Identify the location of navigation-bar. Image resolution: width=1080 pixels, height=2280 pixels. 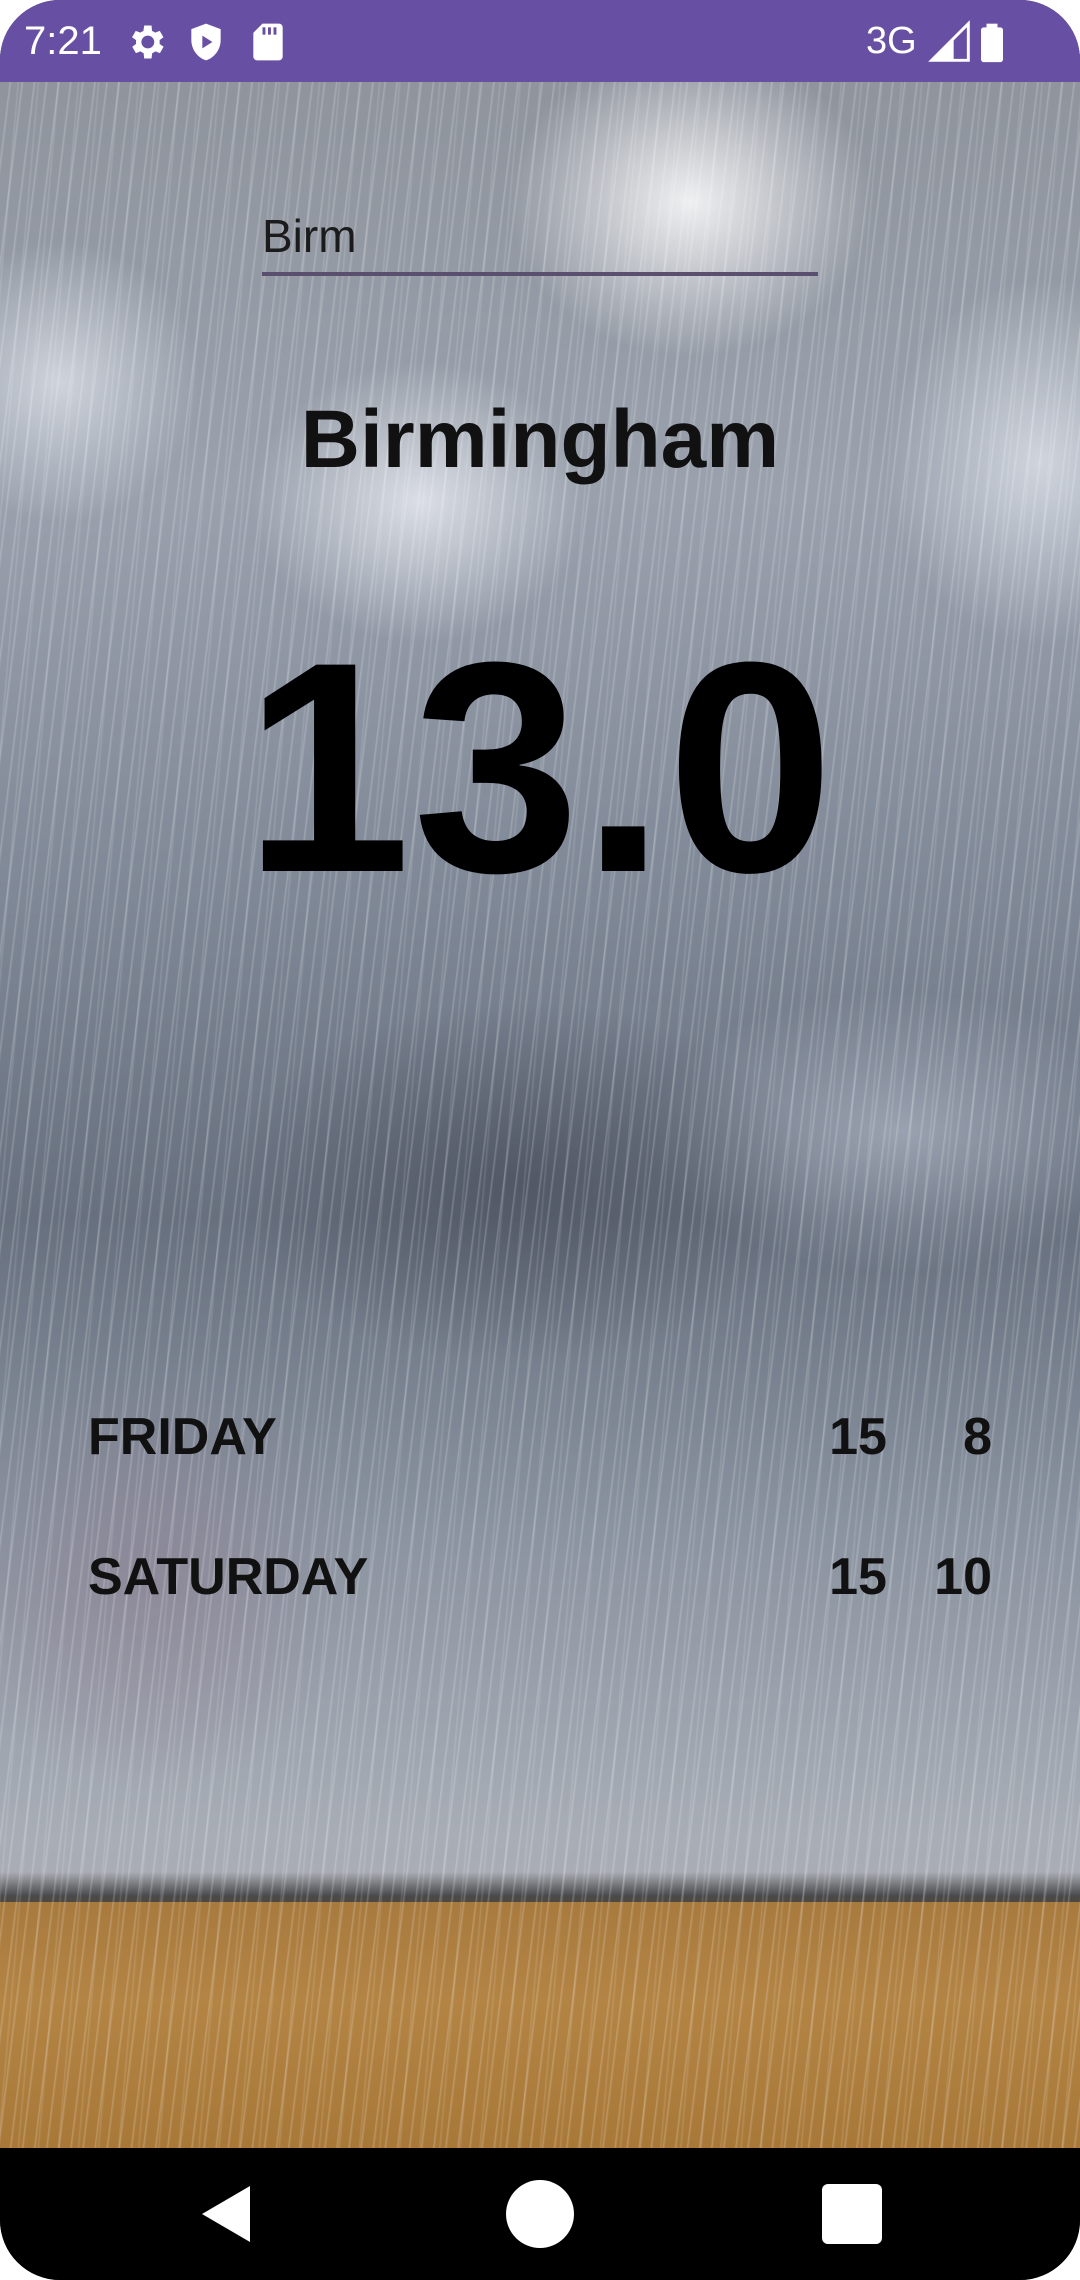
(540, 2214).